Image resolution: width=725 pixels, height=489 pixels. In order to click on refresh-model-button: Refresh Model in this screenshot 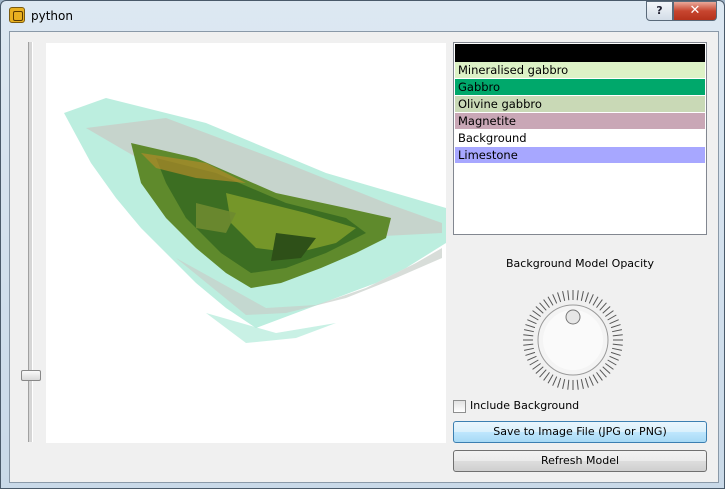, I will do `click(580, 461)`.